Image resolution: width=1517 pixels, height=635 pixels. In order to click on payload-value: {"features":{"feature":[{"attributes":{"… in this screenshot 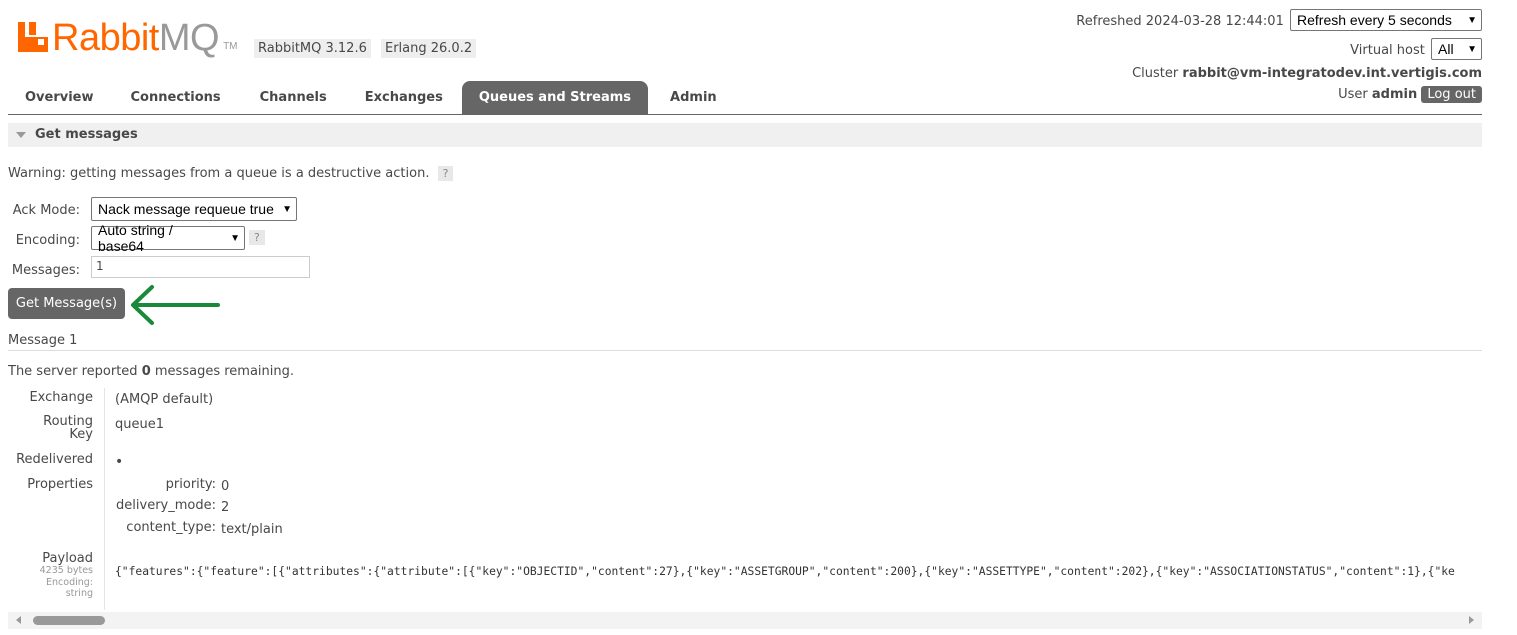, I will do `click(785, 571)`.